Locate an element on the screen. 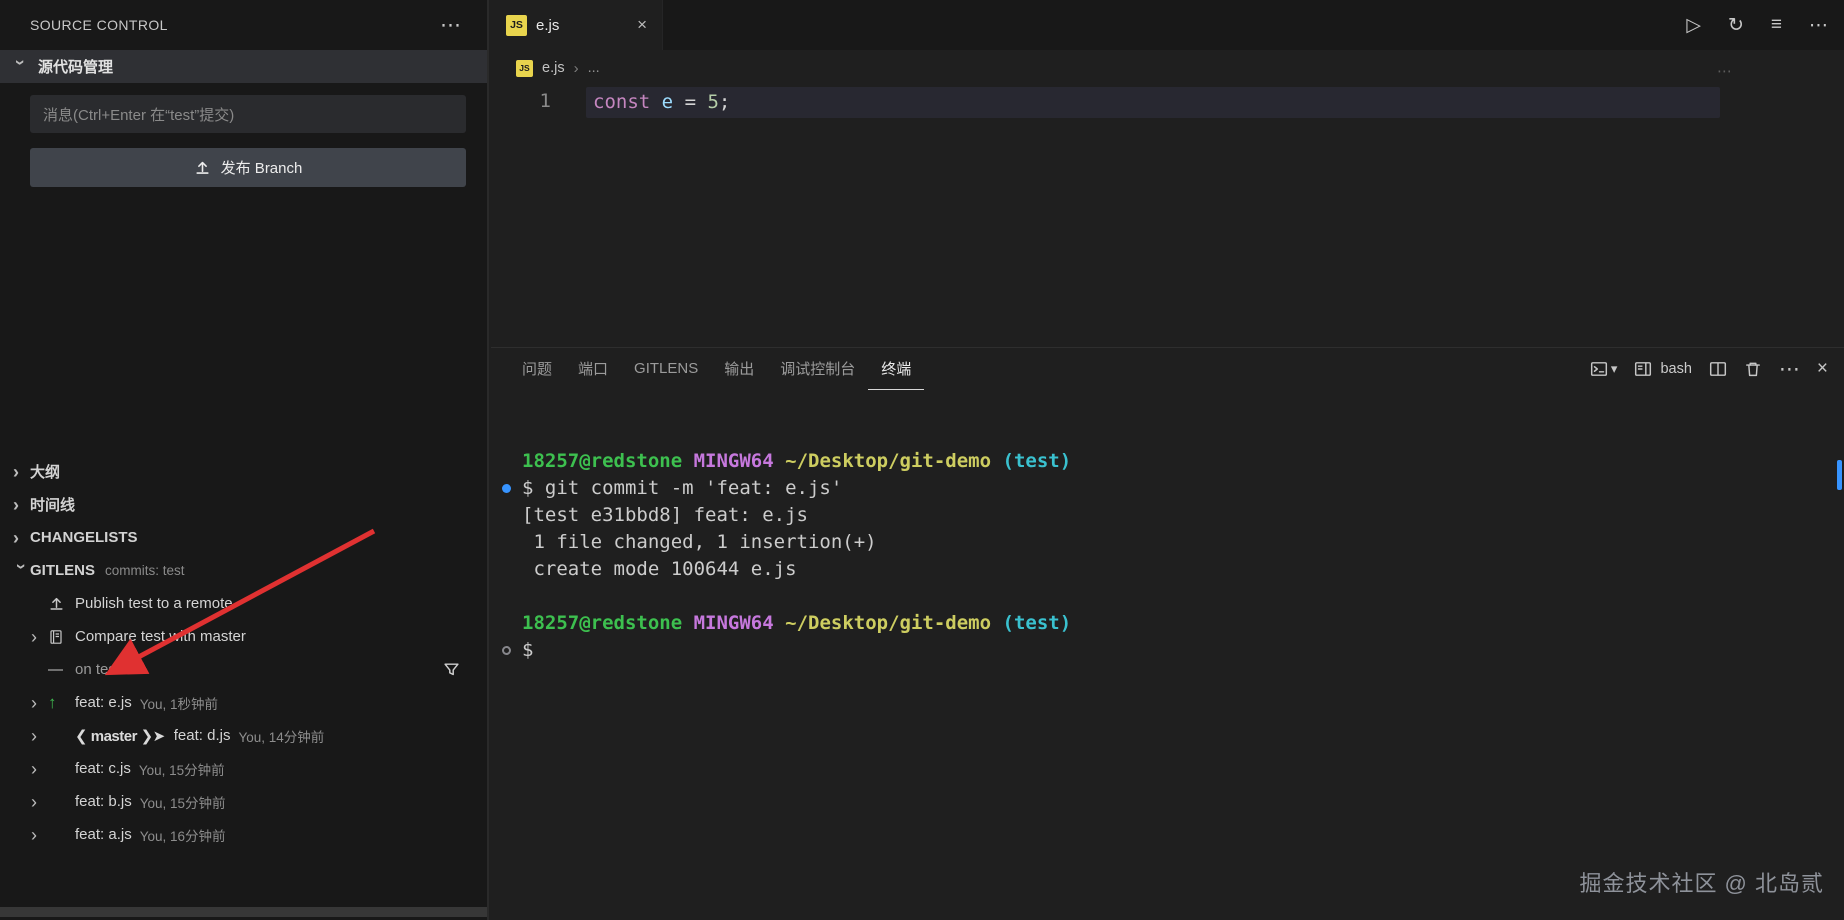 The height and width of the screenshot is (920, 1844). gitlens-item-commit-feat-b: › feat: b.js You, 15分钟前 is located at coordinates (243, 801).